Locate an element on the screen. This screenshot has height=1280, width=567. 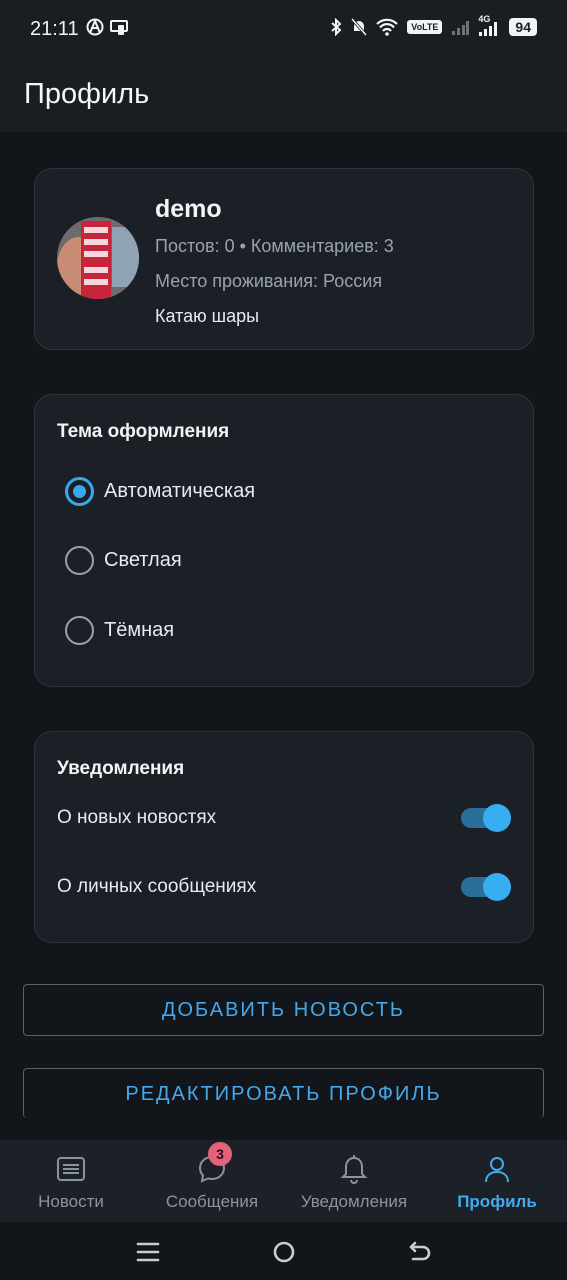
back-icon is located at coordinates (420, 1252).